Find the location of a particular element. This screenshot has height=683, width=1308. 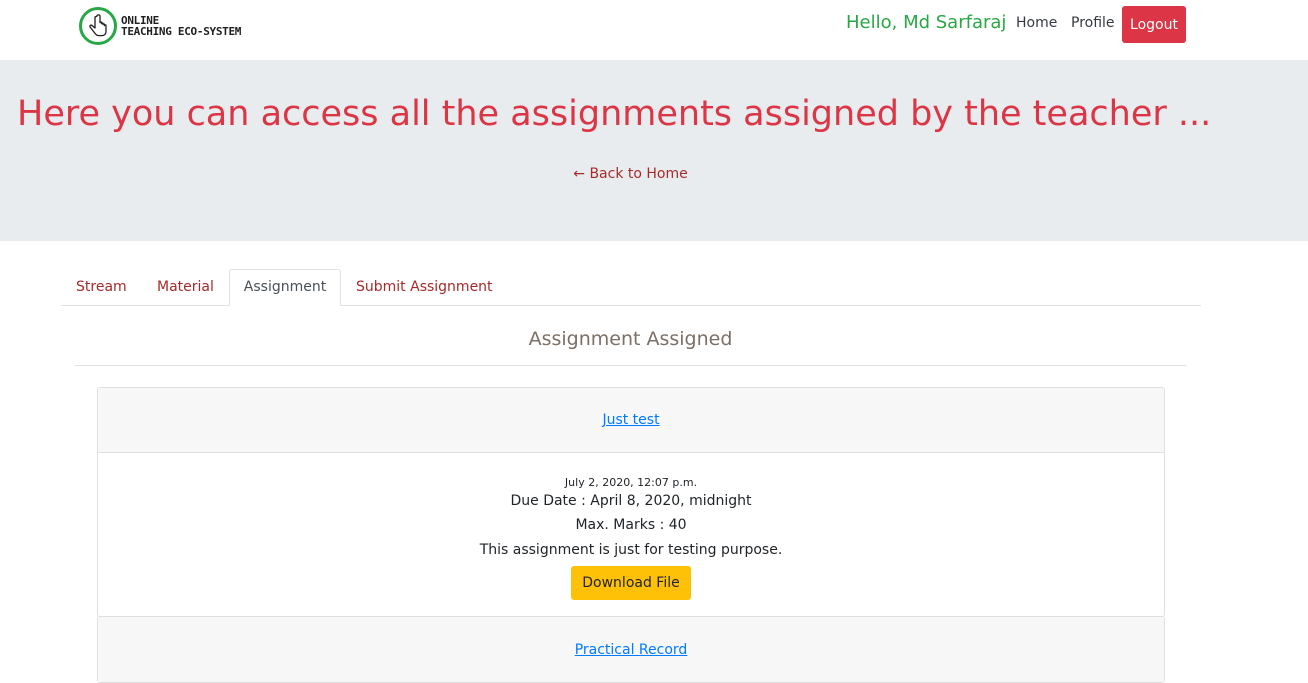

tab-stream: Stream is located at coordinates (101, 287).